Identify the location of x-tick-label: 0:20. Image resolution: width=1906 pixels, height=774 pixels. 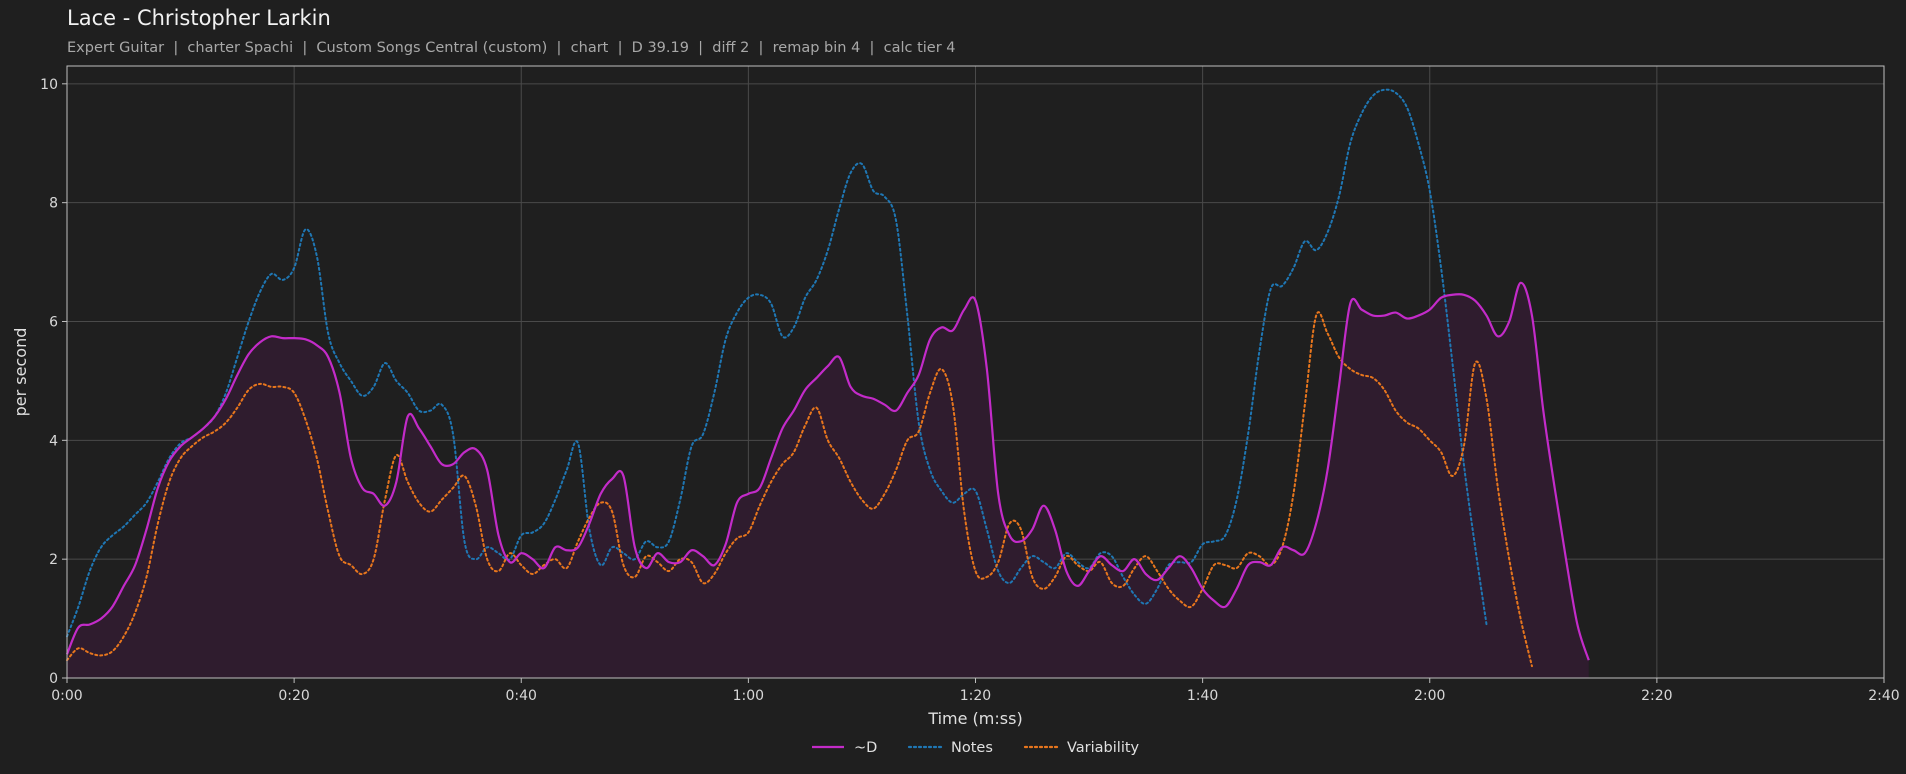
(293, 696).